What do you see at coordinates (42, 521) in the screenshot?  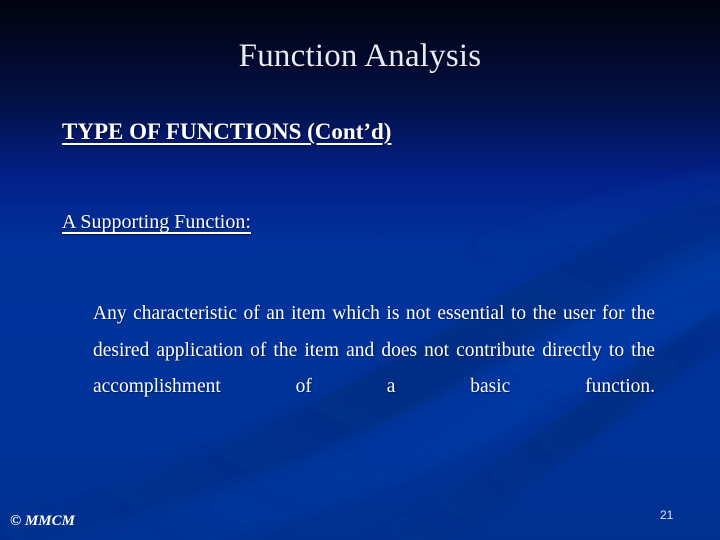 I see `footer-copyright: © MMCM` at bounding box center [42, 521].